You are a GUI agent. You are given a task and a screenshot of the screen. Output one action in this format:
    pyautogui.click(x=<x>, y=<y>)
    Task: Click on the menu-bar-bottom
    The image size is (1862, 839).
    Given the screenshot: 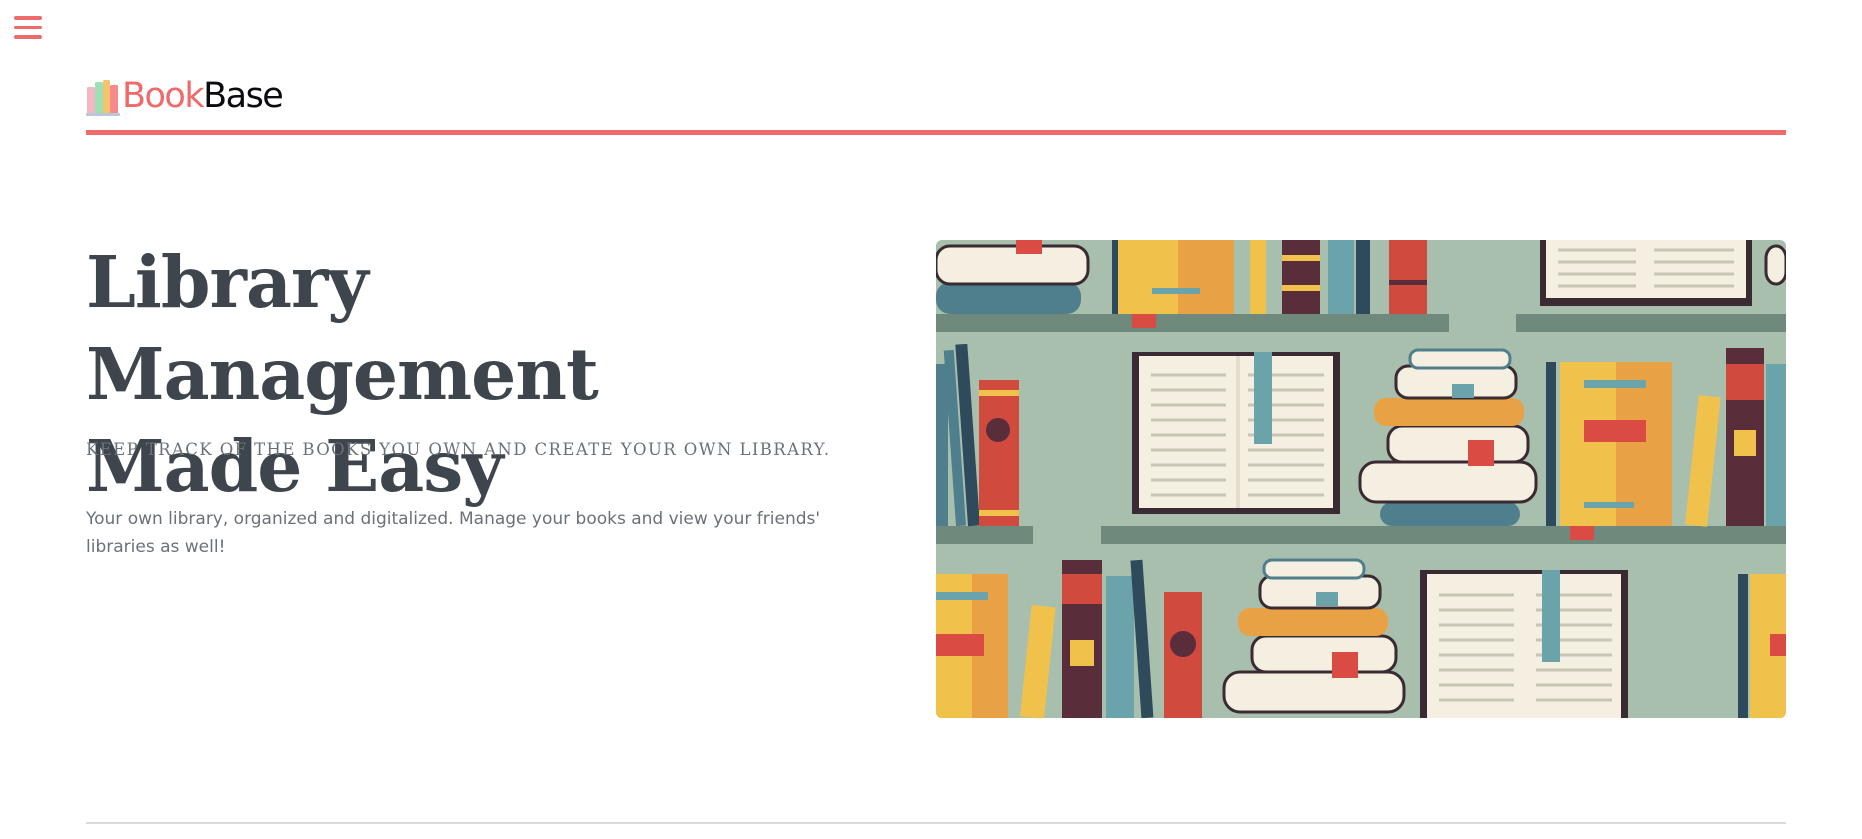 What is the action you would take?
    pyautogui.click(x=28, y=37)
    